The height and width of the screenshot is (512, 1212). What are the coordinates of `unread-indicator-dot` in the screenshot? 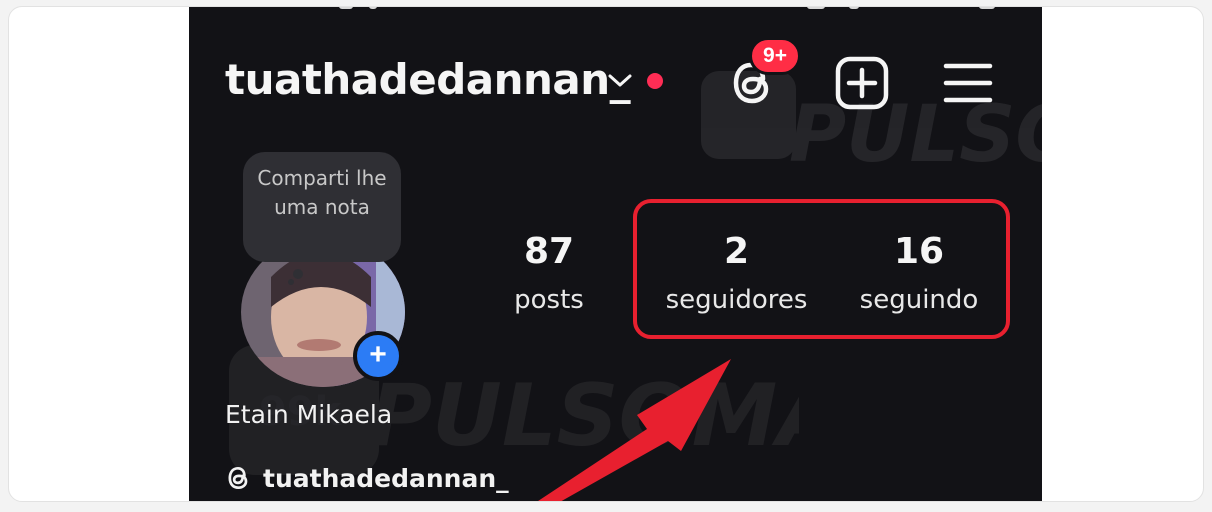 It's located at (655, 81).